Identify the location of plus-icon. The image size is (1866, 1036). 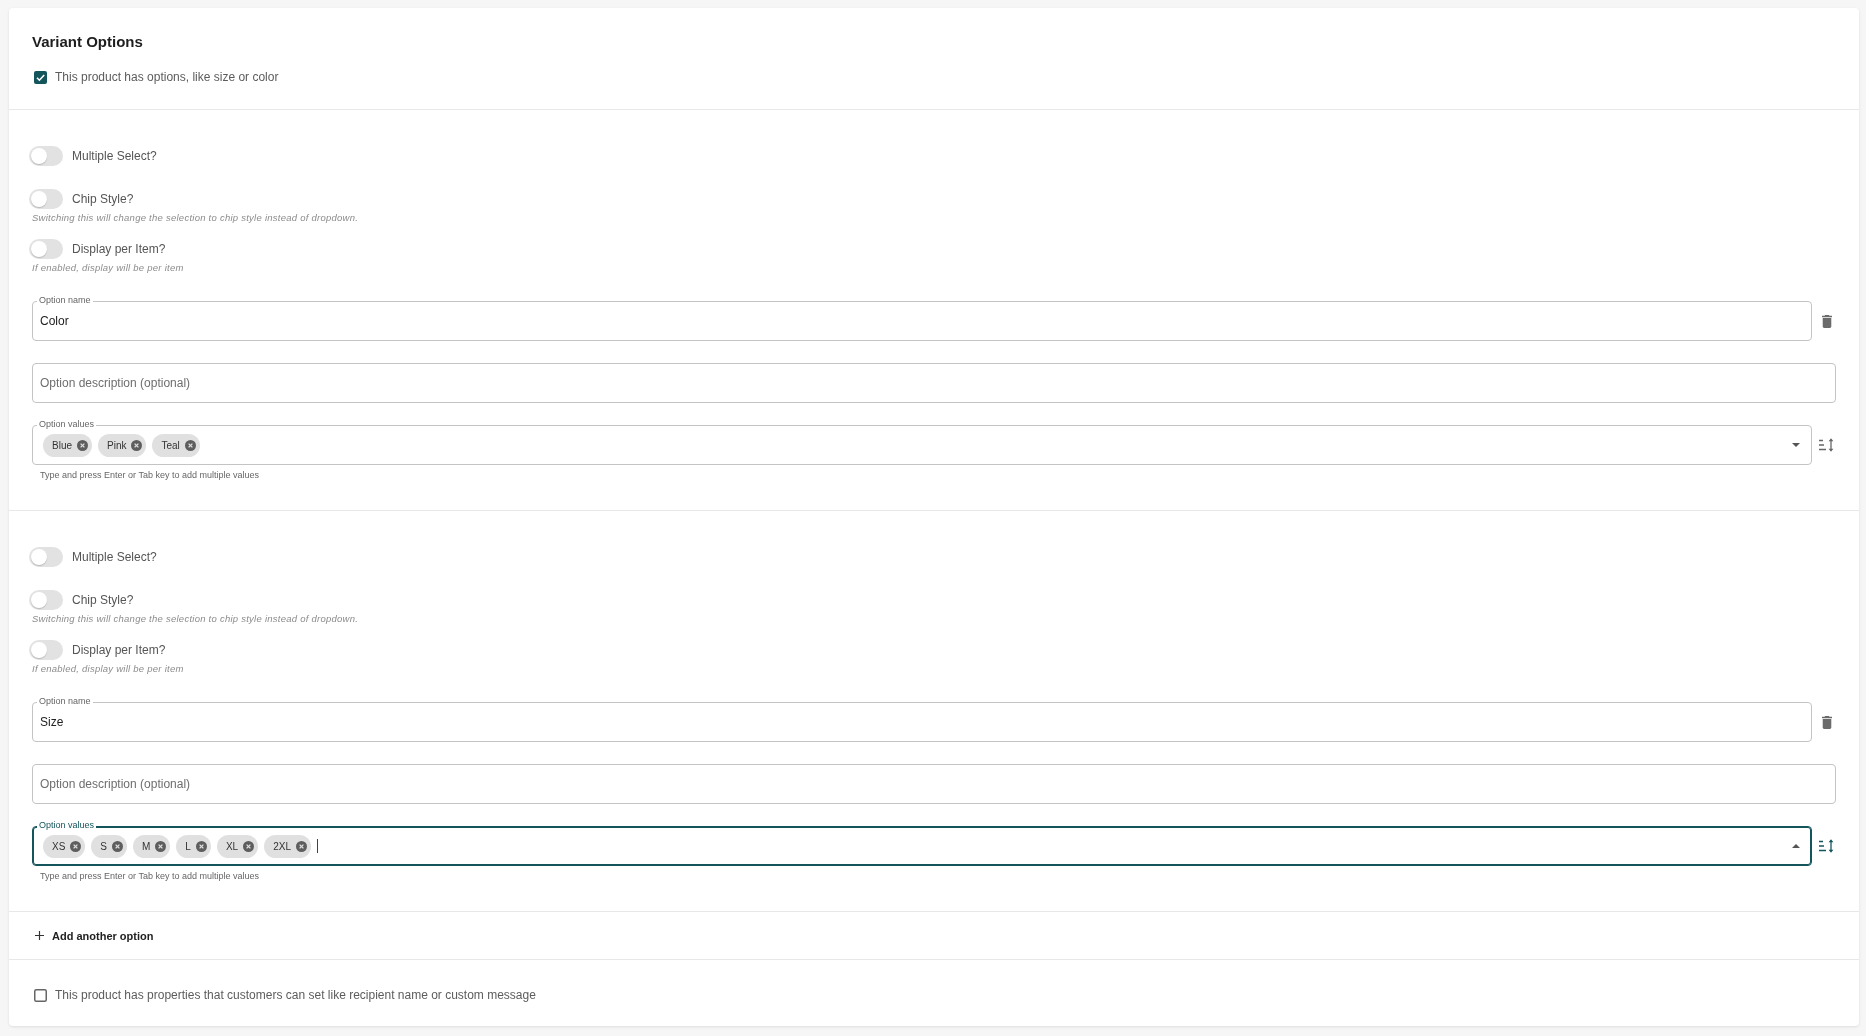
(39, 935).